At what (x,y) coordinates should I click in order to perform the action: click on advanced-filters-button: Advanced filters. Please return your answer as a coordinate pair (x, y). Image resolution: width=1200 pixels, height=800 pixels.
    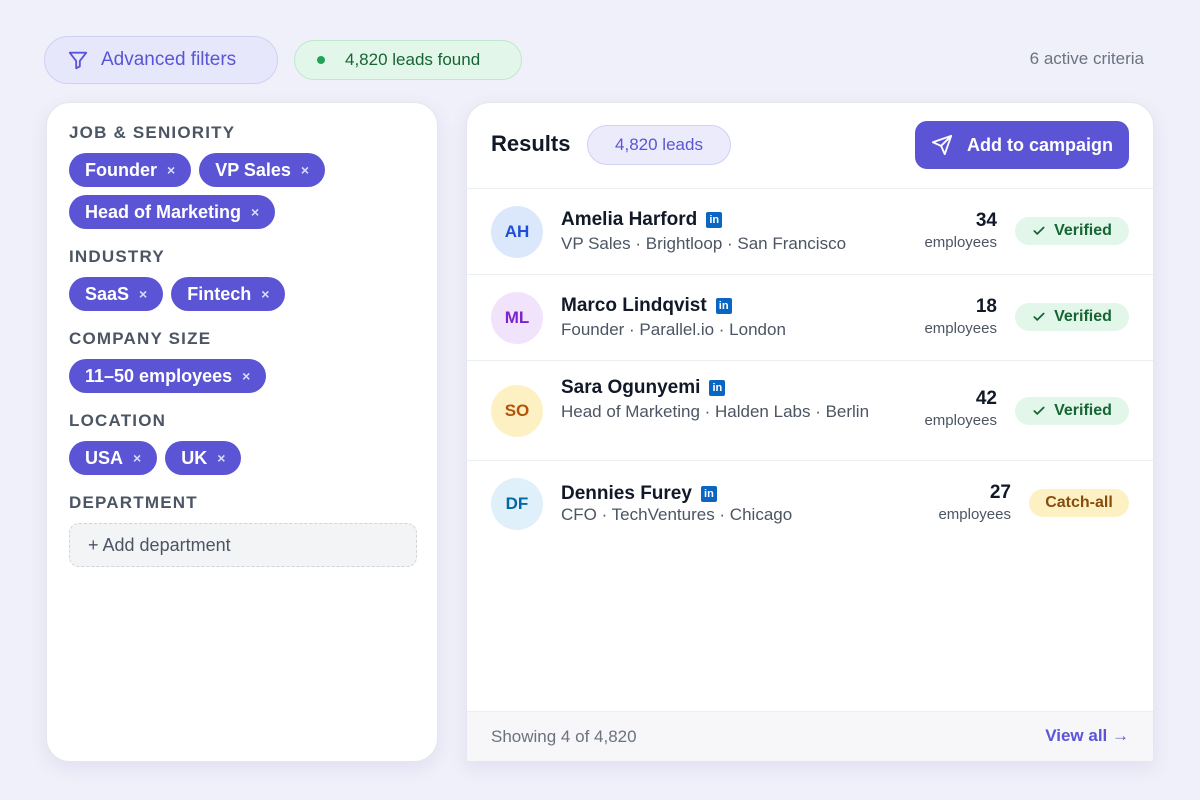
    Looking at the image, I should click on (161, 60).